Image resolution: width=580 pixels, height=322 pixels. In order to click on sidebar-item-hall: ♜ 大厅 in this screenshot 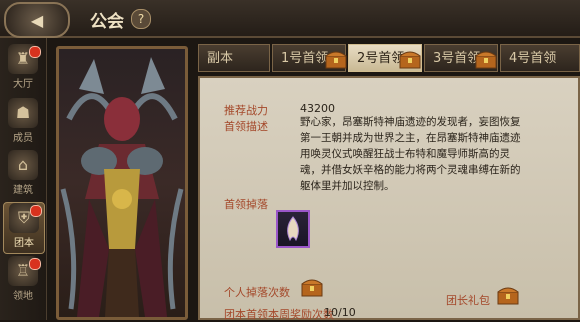, I will do `click(23, 69)`.